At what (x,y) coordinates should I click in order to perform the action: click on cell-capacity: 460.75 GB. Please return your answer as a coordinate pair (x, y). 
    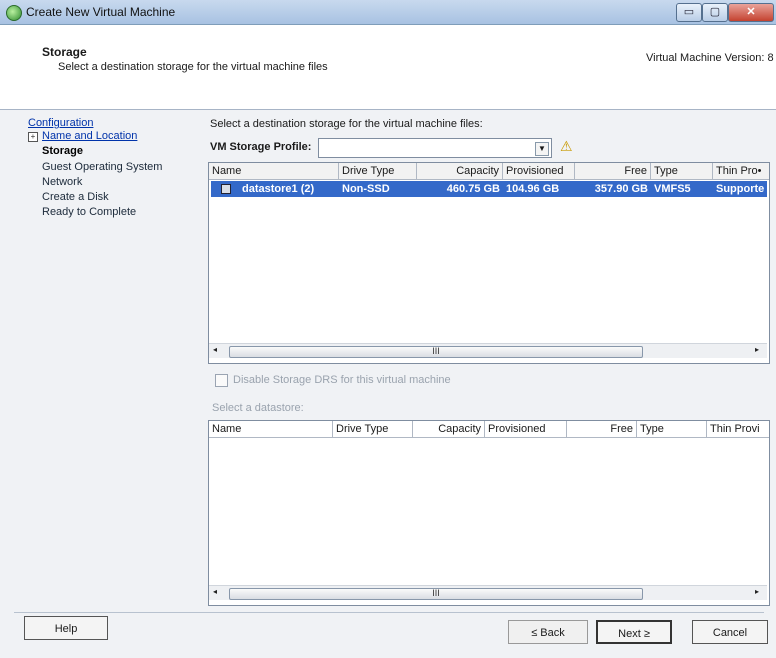
    Looking at the image, I should click on (473, 189).